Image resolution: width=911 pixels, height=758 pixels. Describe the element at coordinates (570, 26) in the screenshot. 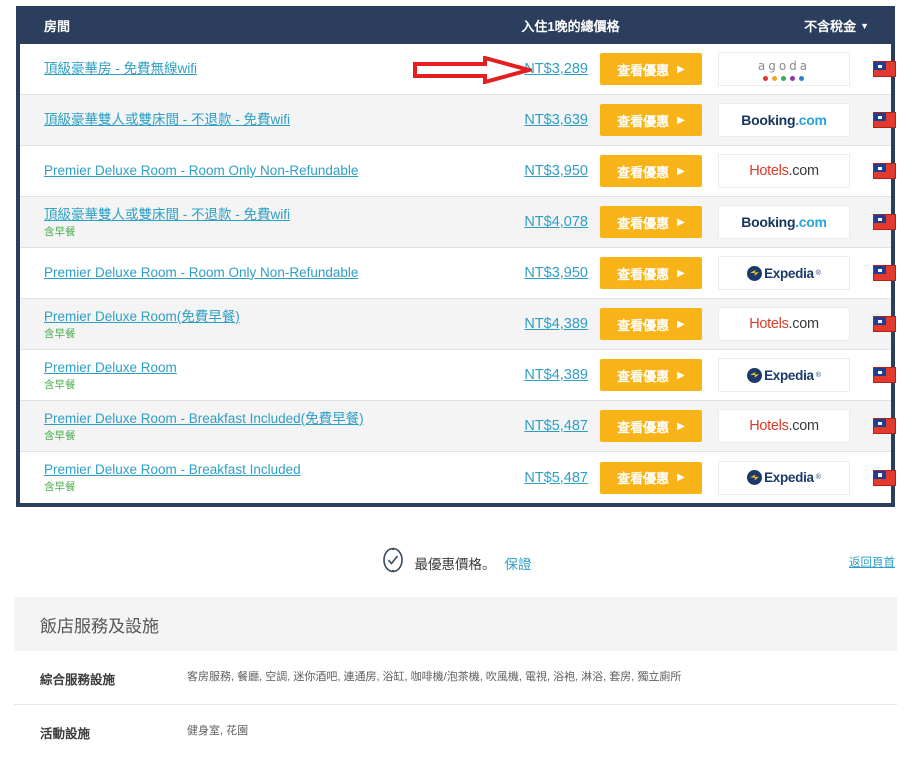

I see `column-header-price: 入住1晚的總價格` at that location.